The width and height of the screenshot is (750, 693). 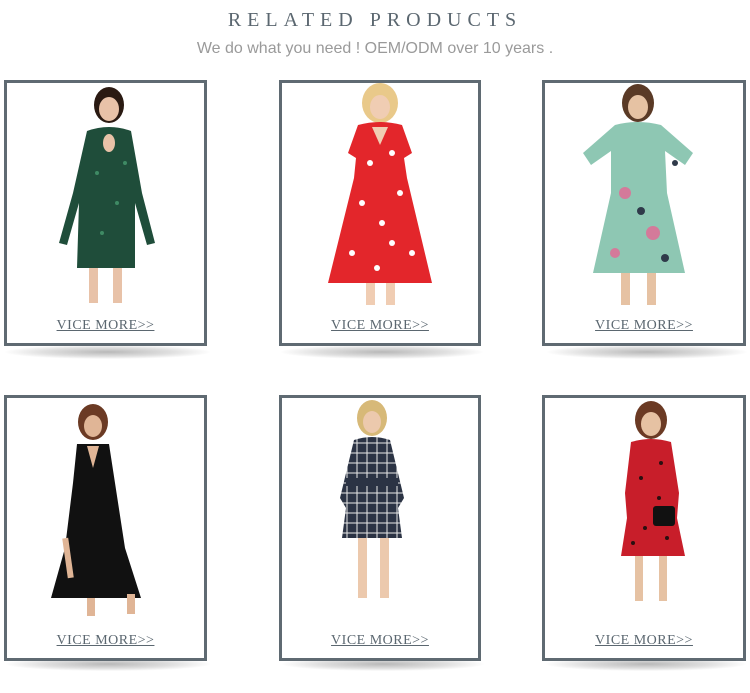 I want to click on section-title: RELATED PRODUCTS, so click(x=375, y=20).